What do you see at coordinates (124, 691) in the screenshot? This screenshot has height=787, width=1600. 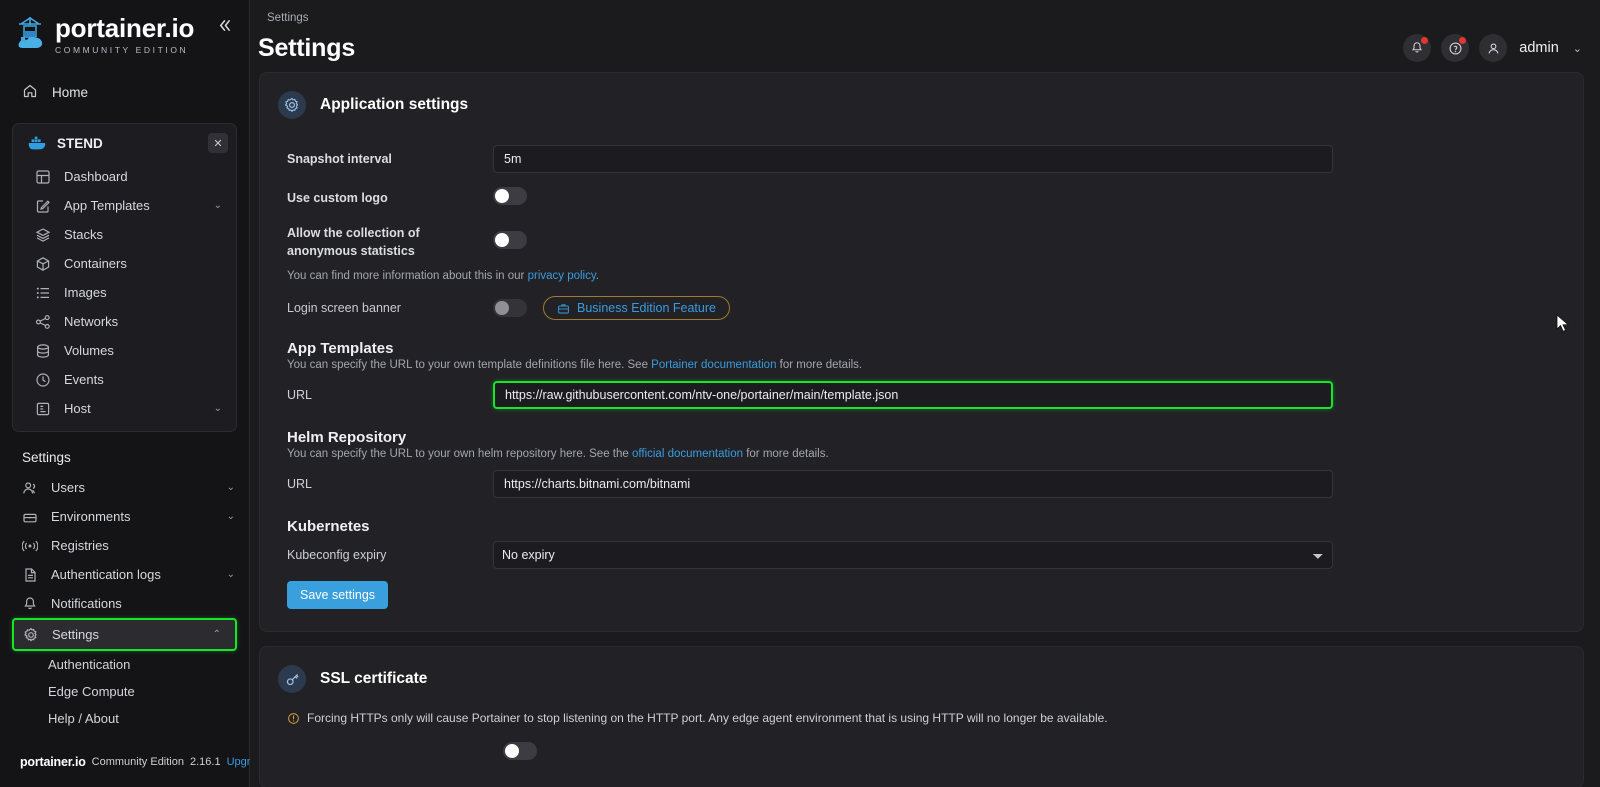 I see `sidebar-subitem-edge-compute: Edge Compute` at bounding box center [124, 691].